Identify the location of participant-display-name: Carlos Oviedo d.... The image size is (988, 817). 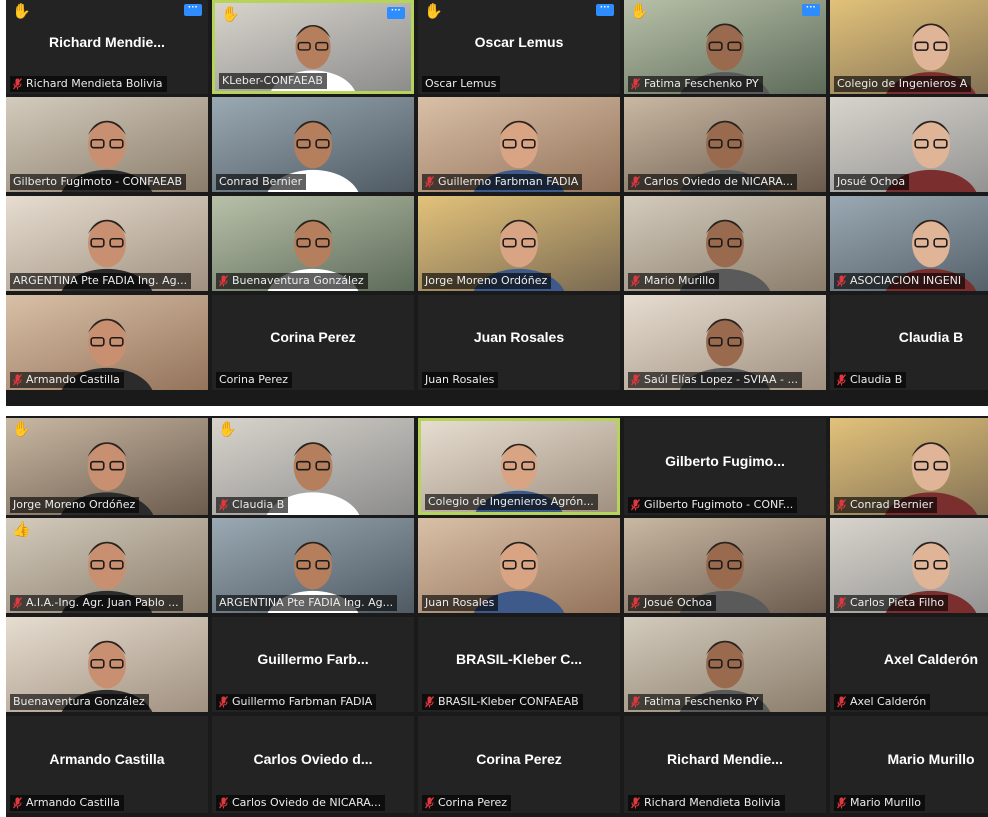
(313, 758).